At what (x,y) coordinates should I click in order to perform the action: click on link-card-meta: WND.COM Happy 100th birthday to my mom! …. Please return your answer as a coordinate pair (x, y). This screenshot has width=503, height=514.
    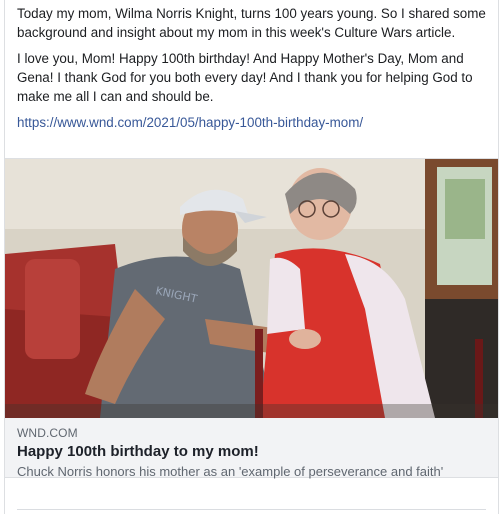
    Looking at the image, I should click on (251, 448).